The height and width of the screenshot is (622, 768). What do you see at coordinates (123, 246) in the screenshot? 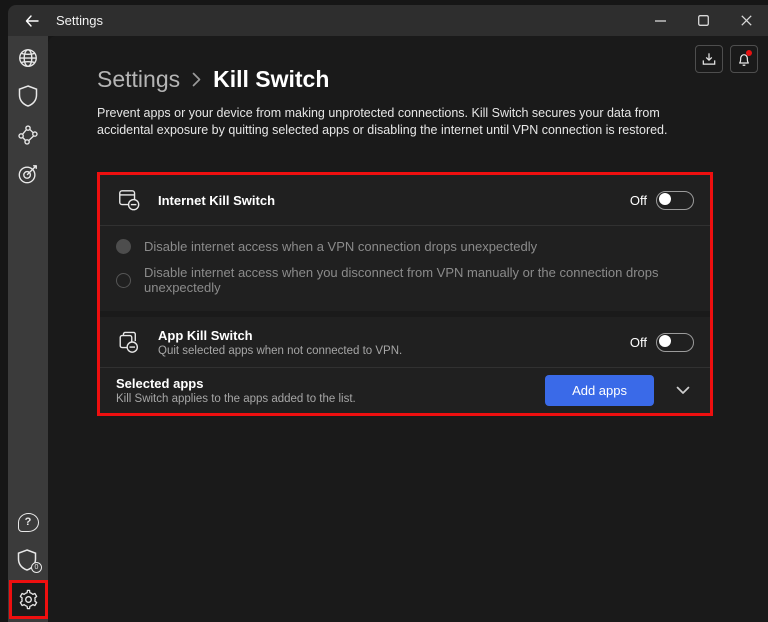
I see `radio-selected-icon` at bounding box center [123, 246].